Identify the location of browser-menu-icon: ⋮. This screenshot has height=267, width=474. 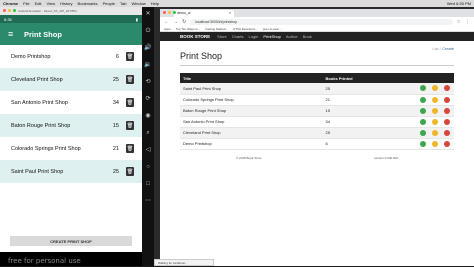
(467, 22).